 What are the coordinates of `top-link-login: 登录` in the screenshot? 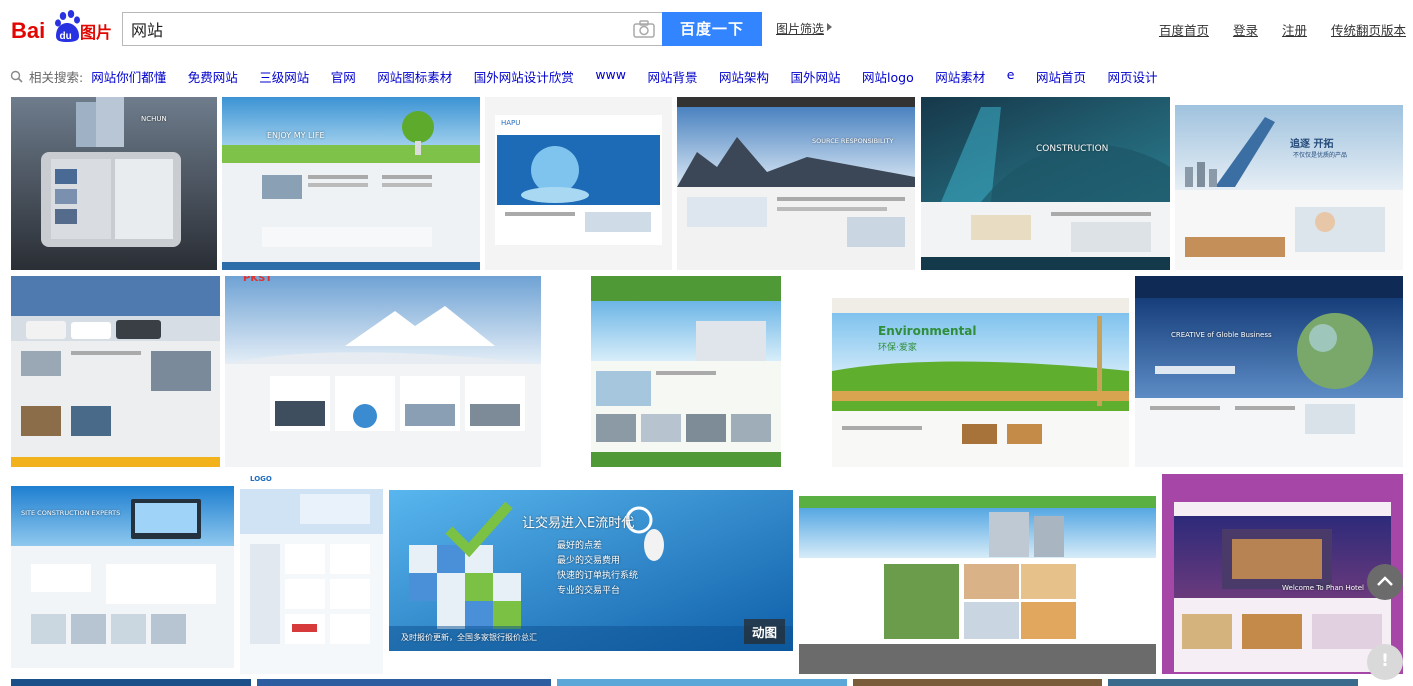 It's located at (1245, 29).